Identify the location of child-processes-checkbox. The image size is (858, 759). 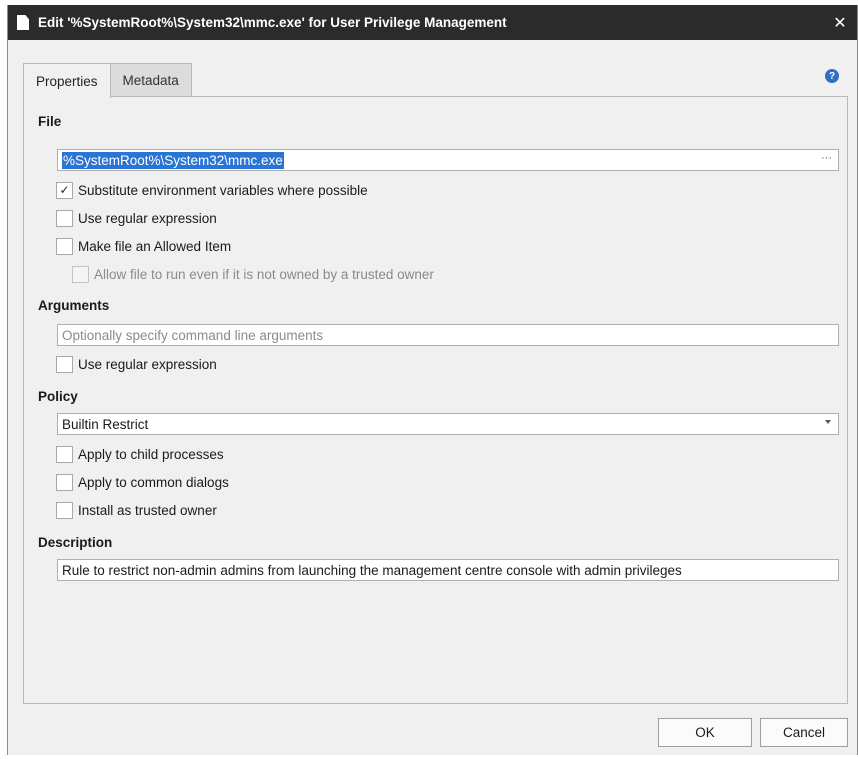
(64, 454).